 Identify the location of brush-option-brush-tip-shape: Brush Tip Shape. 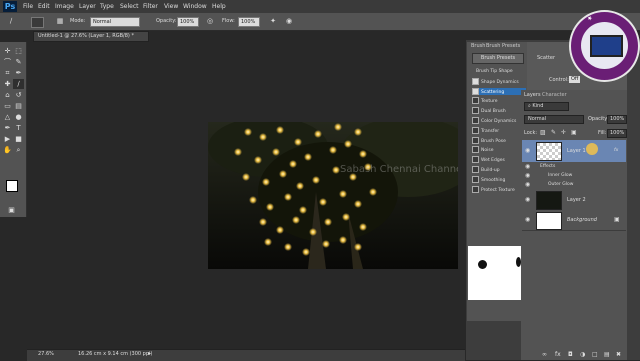
(501, 71).